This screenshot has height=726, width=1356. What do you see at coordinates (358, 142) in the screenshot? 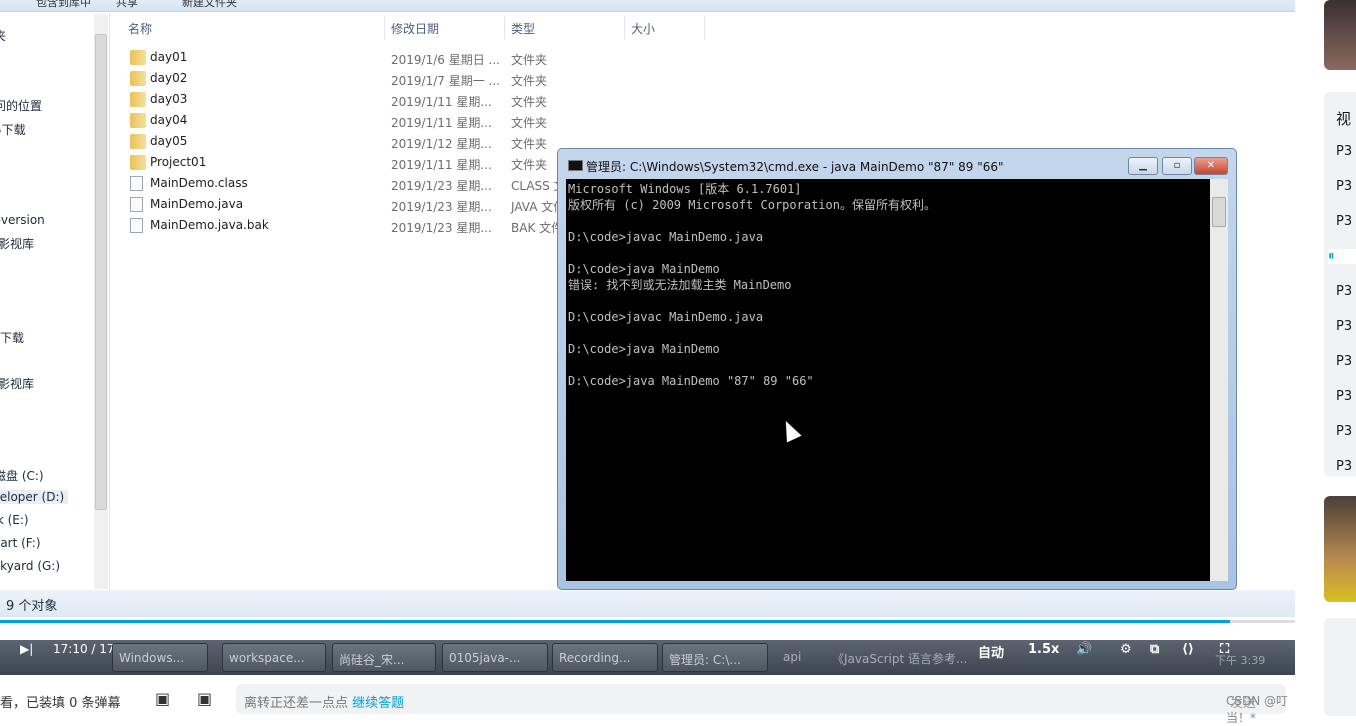
I see `file-row: day05 2019/1/12 星期... 文件夹` at bounding box center [358, 142].